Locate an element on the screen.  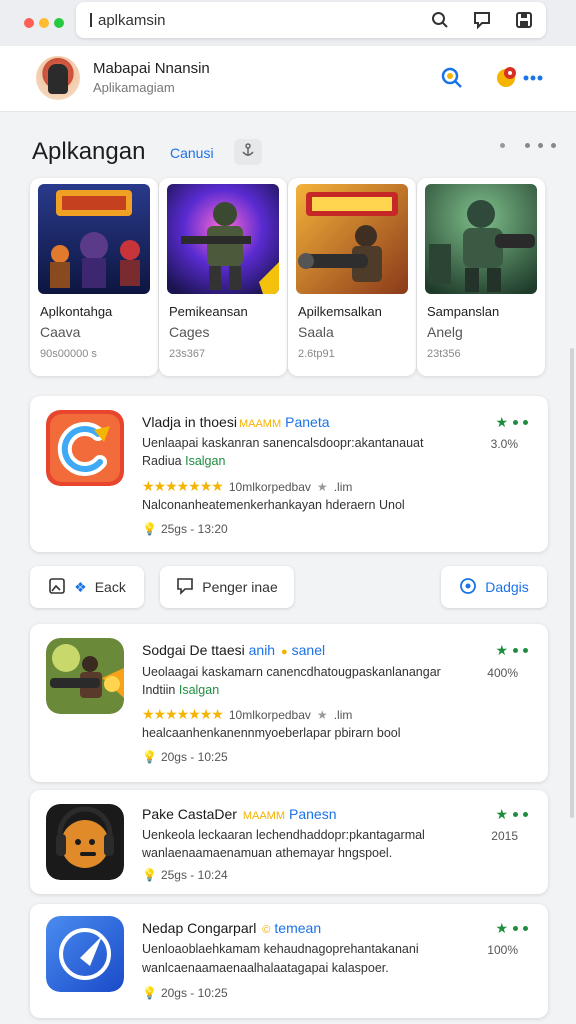
game-title: Aplkontahga is located at coordinates (76, 311).